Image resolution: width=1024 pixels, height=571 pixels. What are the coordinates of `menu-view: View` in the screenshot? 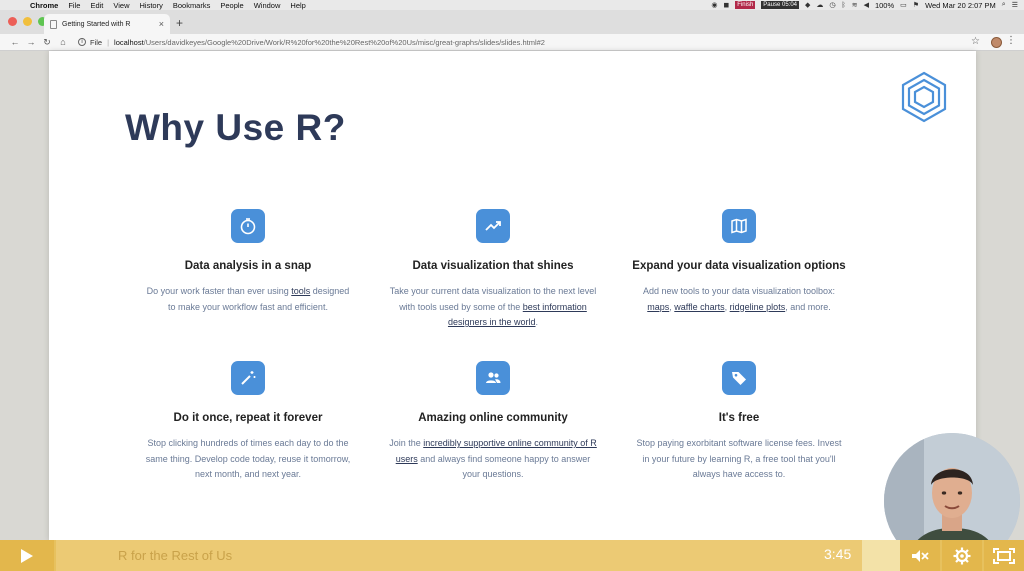 It's located at (121, 5).